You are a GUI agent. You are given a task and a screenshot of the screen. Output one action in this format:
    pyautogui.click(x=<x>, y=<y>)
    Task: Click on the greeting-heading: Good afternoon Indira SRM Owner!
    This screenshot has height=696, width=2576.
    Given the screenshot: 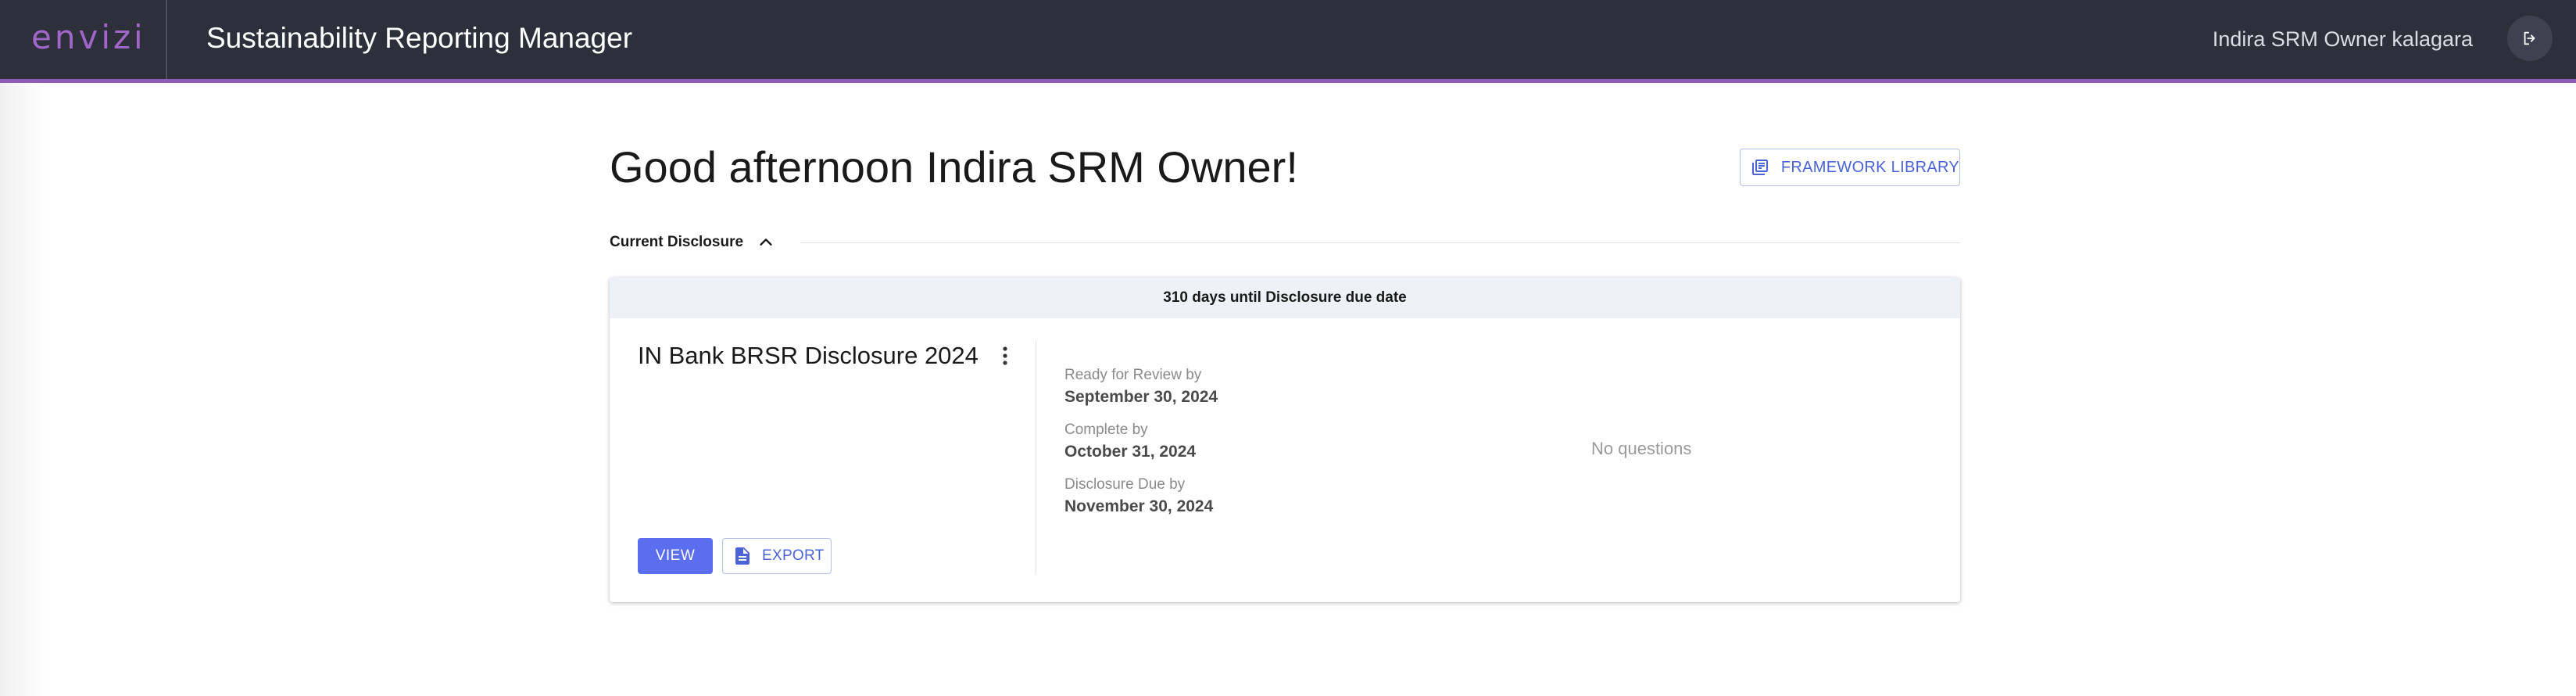 What is the action you would take?
    pyautogui.click(x=954, y=167)
    